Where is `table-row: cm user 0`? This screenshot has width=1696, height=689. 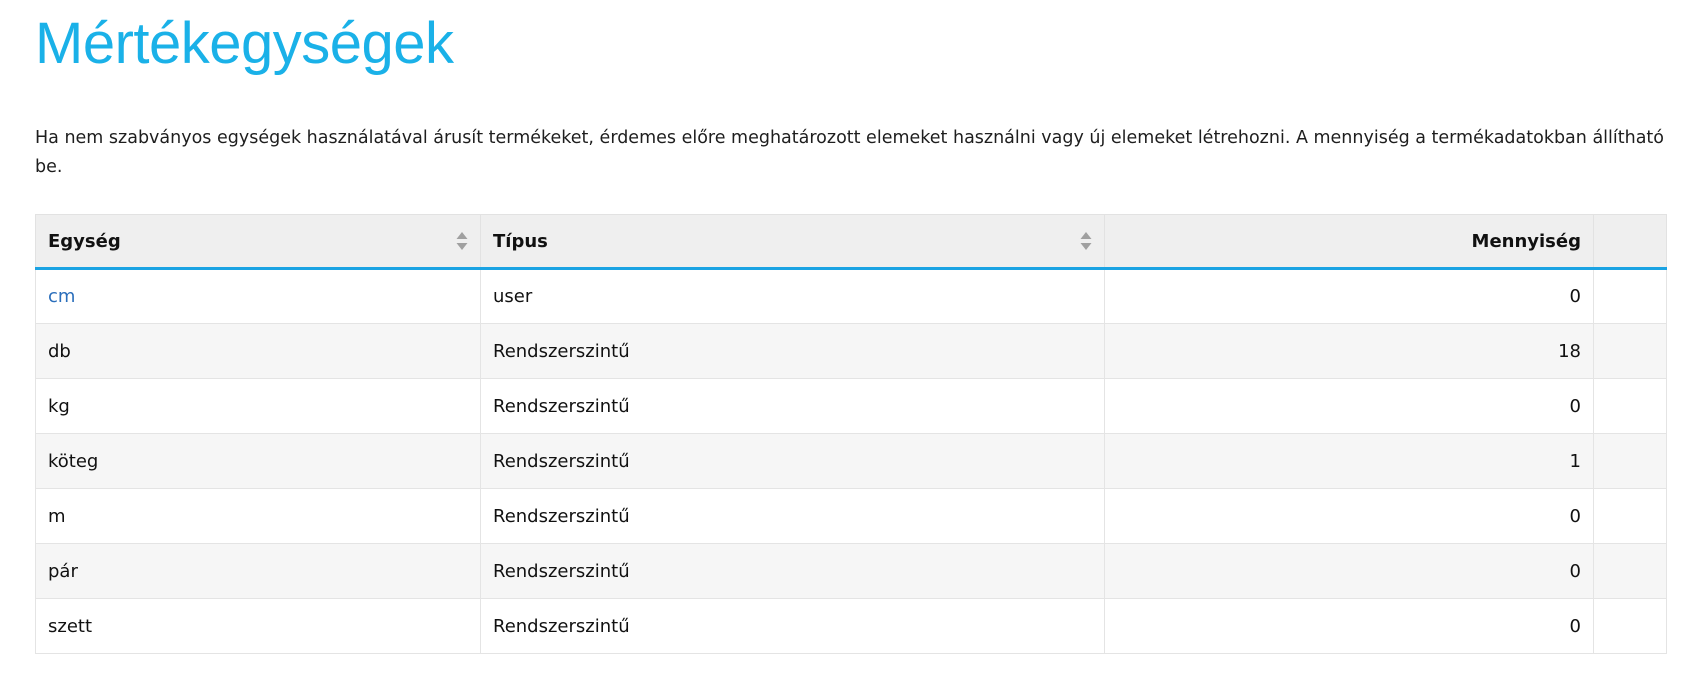 table-row: cm user 0 is located at coordinates (851, 296).